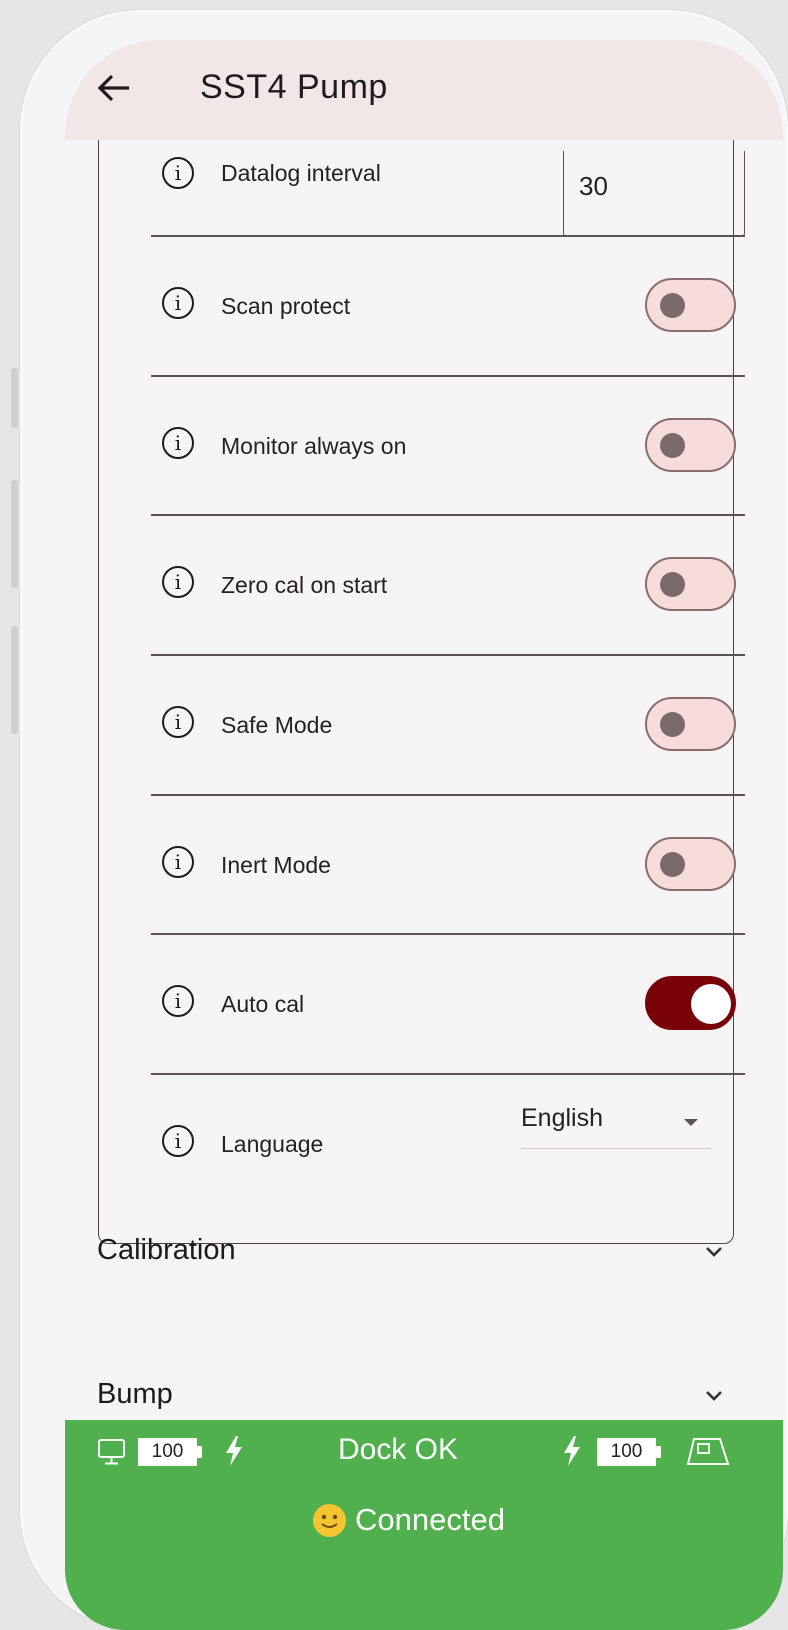 The height and width of the screenshot is (1630, 788). I want to click on back-arrow-icon, so click(115, 88).